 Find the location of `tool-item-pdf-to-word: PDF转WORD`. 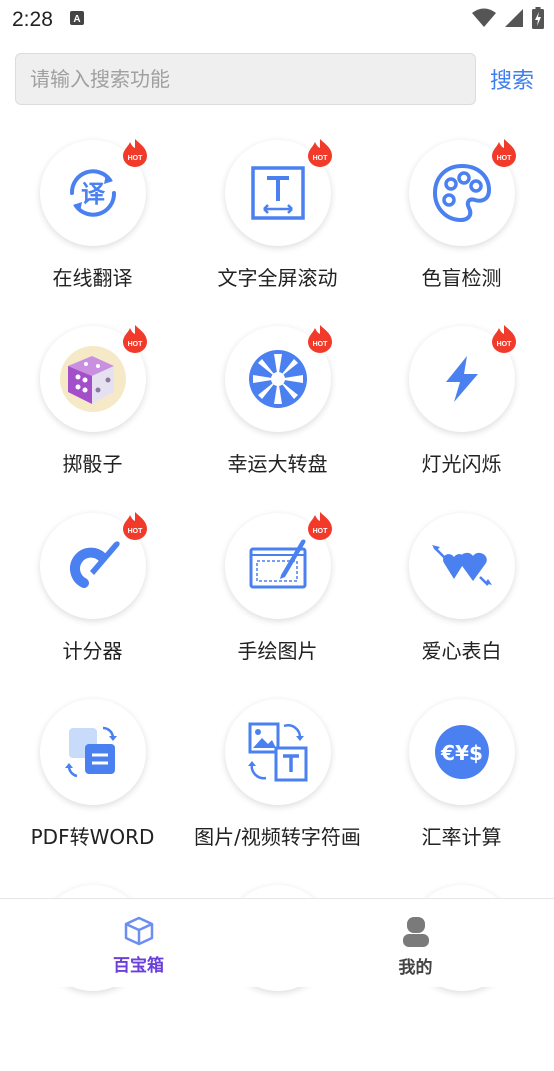

tool-item-pdf-to-word: PDF转WORD is located at coordinates (92, 792).